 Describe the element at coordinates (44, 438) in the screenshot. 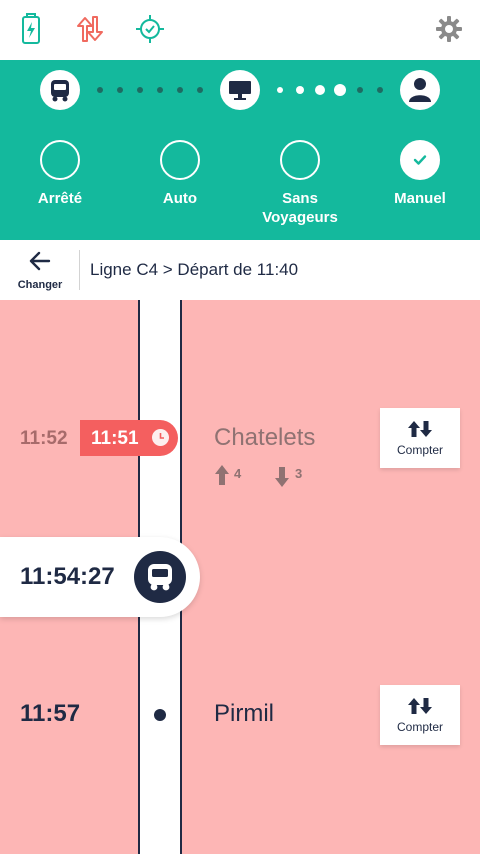

I see `scheduled-time: 11:52` at that location.